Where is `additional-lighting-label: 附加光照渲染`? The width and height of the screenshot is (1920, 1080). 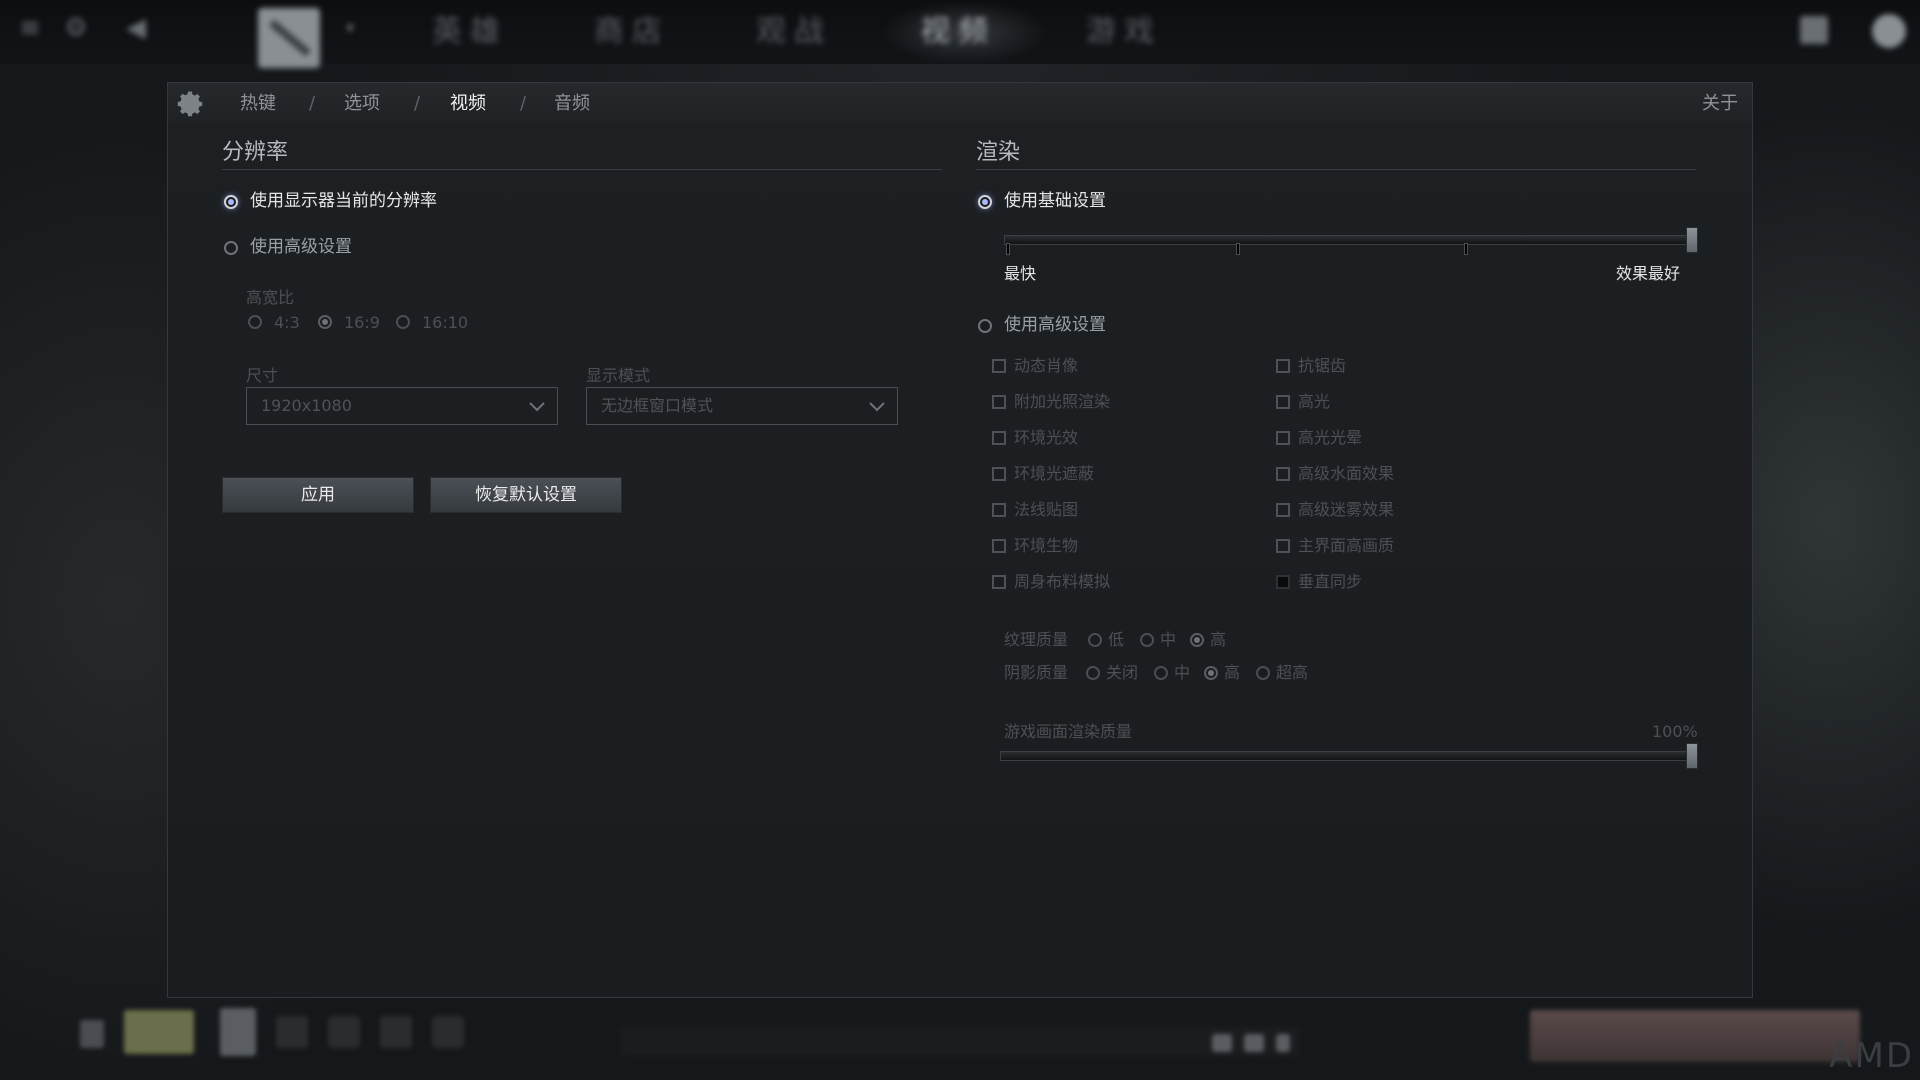
additional-lighting-label: 附加光照渲染 is located at coordinates (1062, 401).